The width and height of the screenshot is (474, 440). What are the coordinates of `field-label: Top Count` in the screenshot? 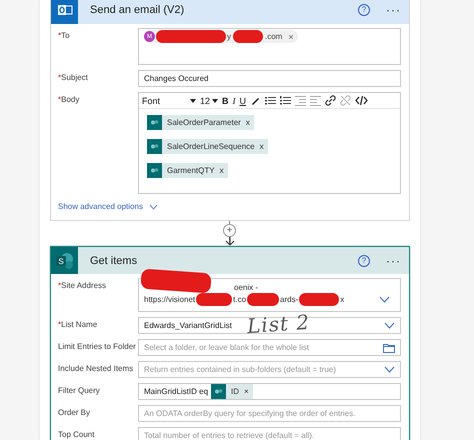 It's located at (77, 434).